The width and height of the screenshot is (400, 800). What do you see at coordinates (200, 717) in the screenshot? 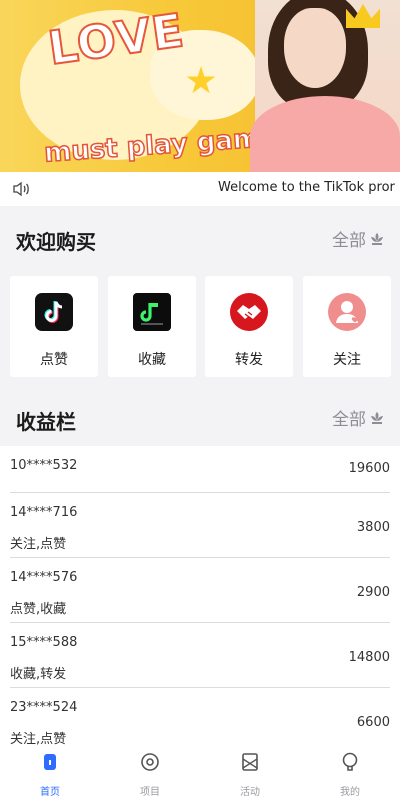
I see `earnings-row: 23****524 关注,点赞 6600` at bounding box center [200, 717].